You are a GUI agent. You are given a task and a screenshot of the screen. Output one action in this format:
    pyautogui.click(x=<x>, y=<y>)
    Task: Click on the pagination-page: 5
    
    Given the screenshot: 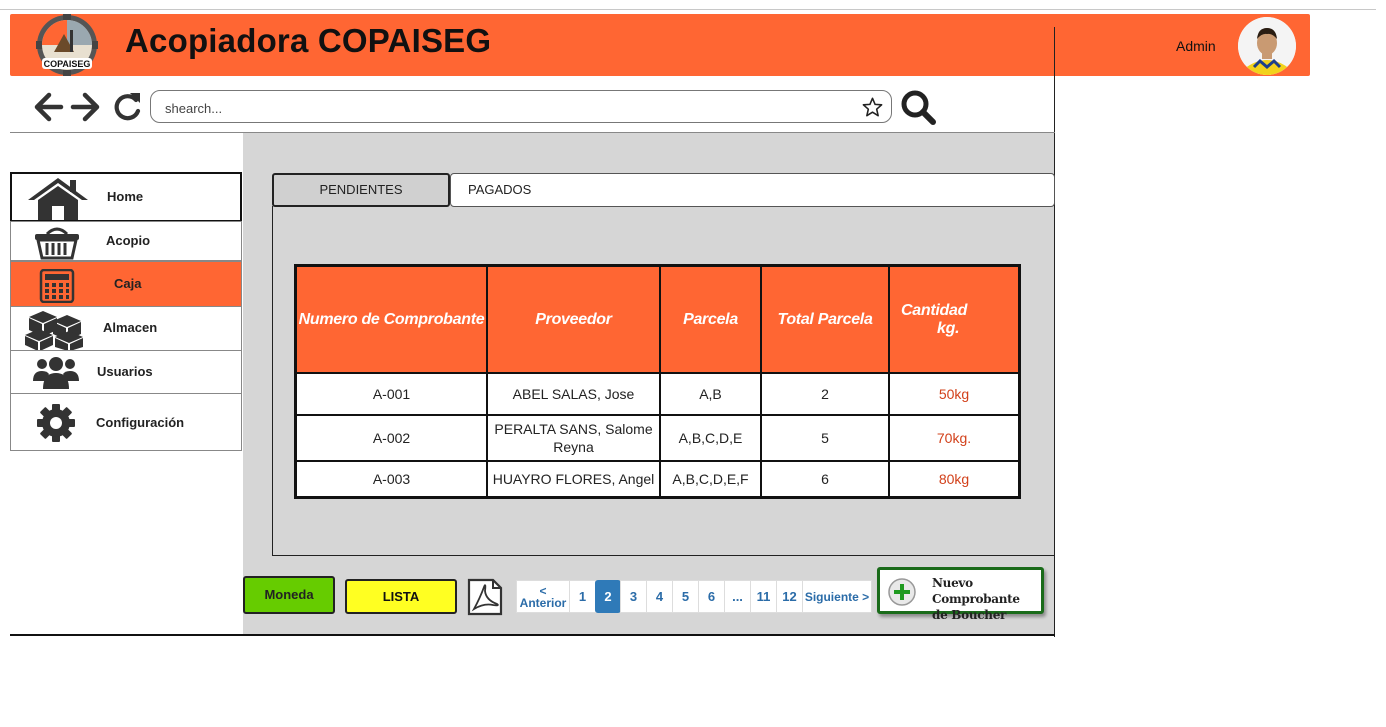 What is the action you would take?
    pyautogui.click(x=685, y=596)
    